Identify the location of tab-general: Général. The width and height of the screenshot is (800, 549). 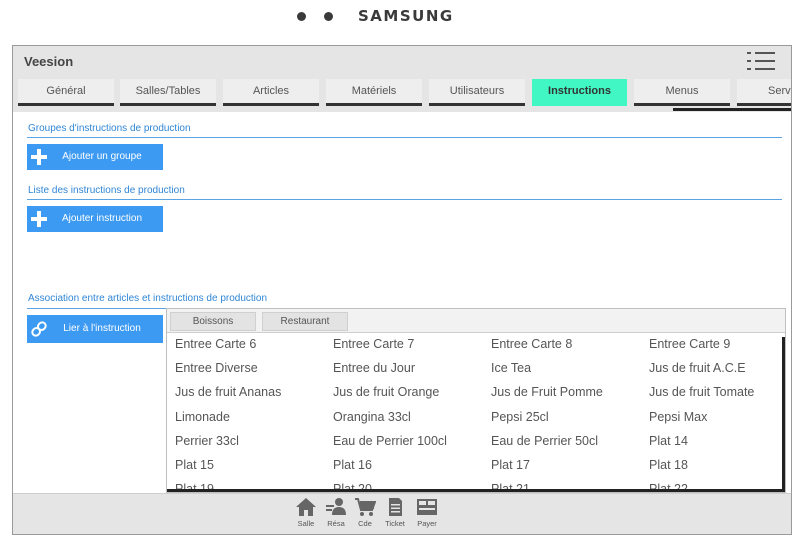
(66, 92).